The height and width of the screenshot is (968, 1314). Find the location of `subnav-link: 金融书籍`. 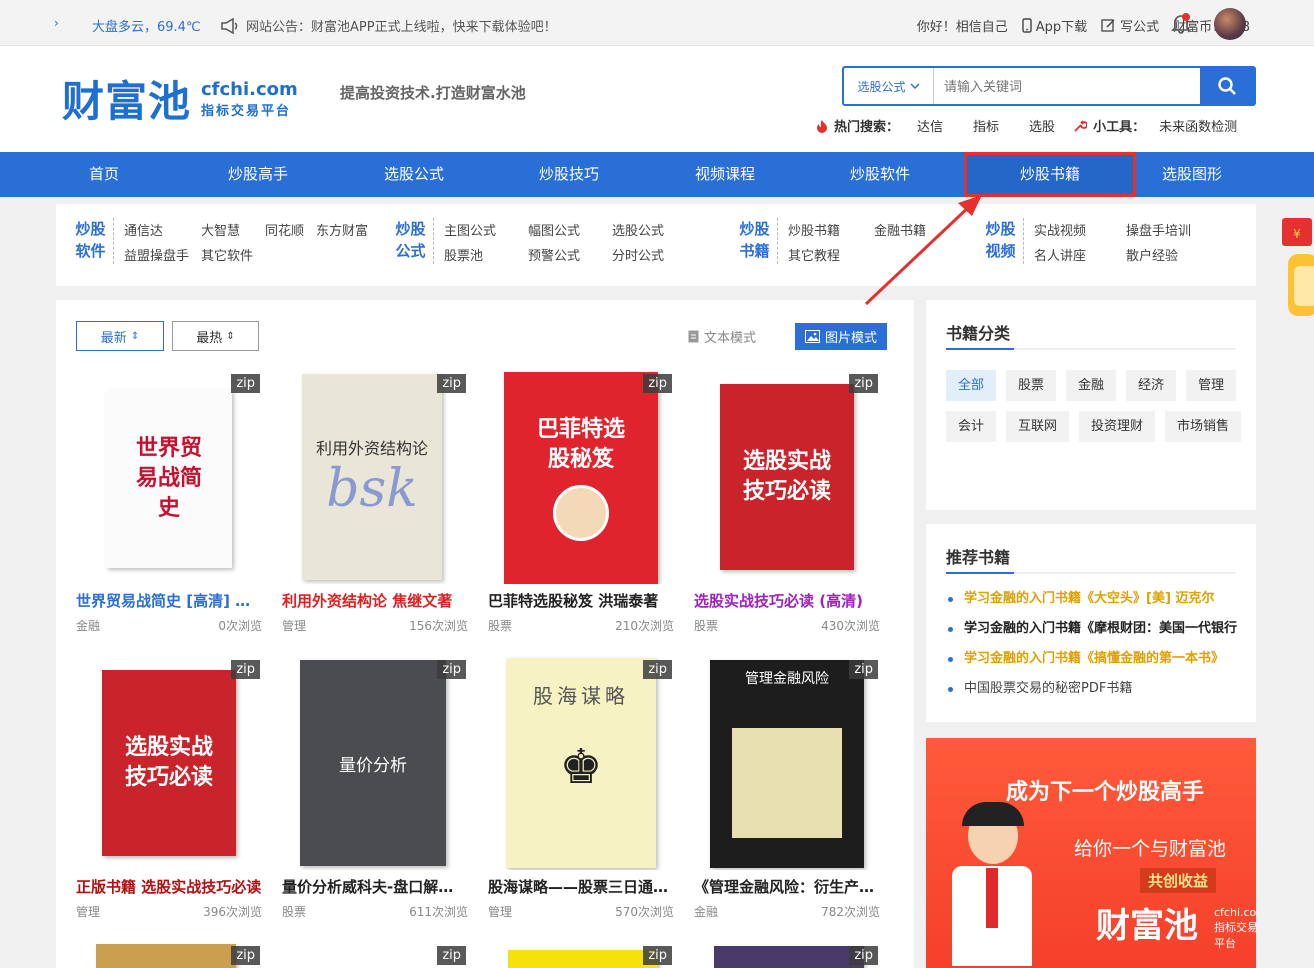

subnav-link: 金融书籍 is located at coordinates (911, 229).